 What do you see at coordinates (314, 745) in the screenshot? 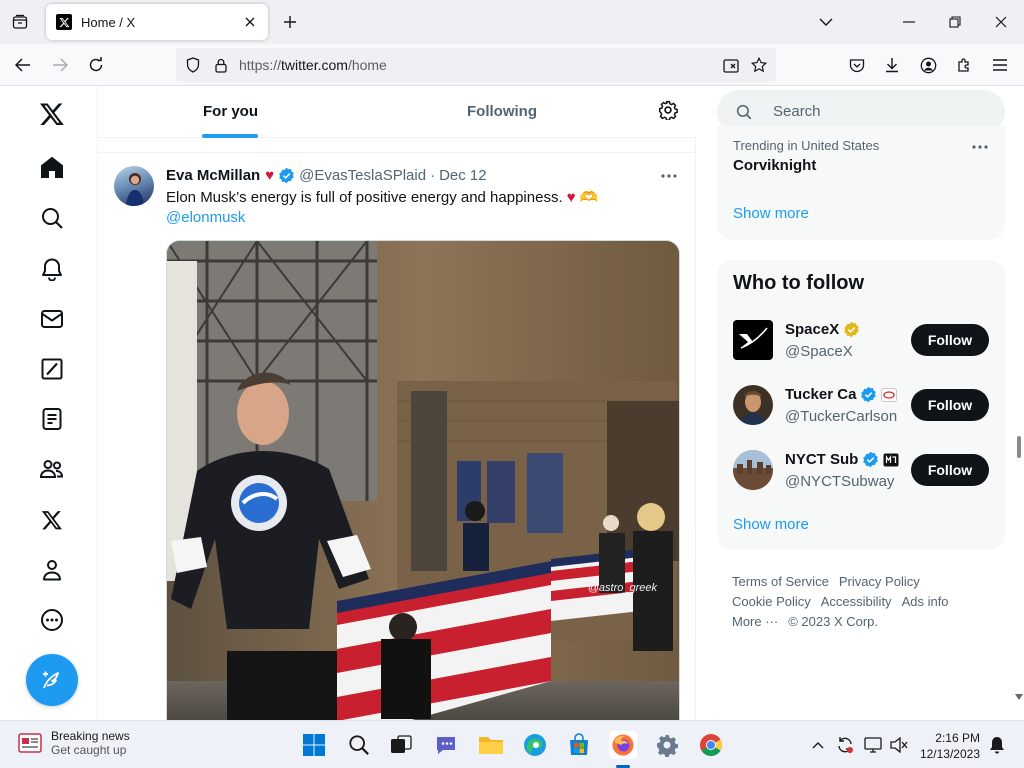
I see `windows-start-icon` at bounding box center [314, 745].